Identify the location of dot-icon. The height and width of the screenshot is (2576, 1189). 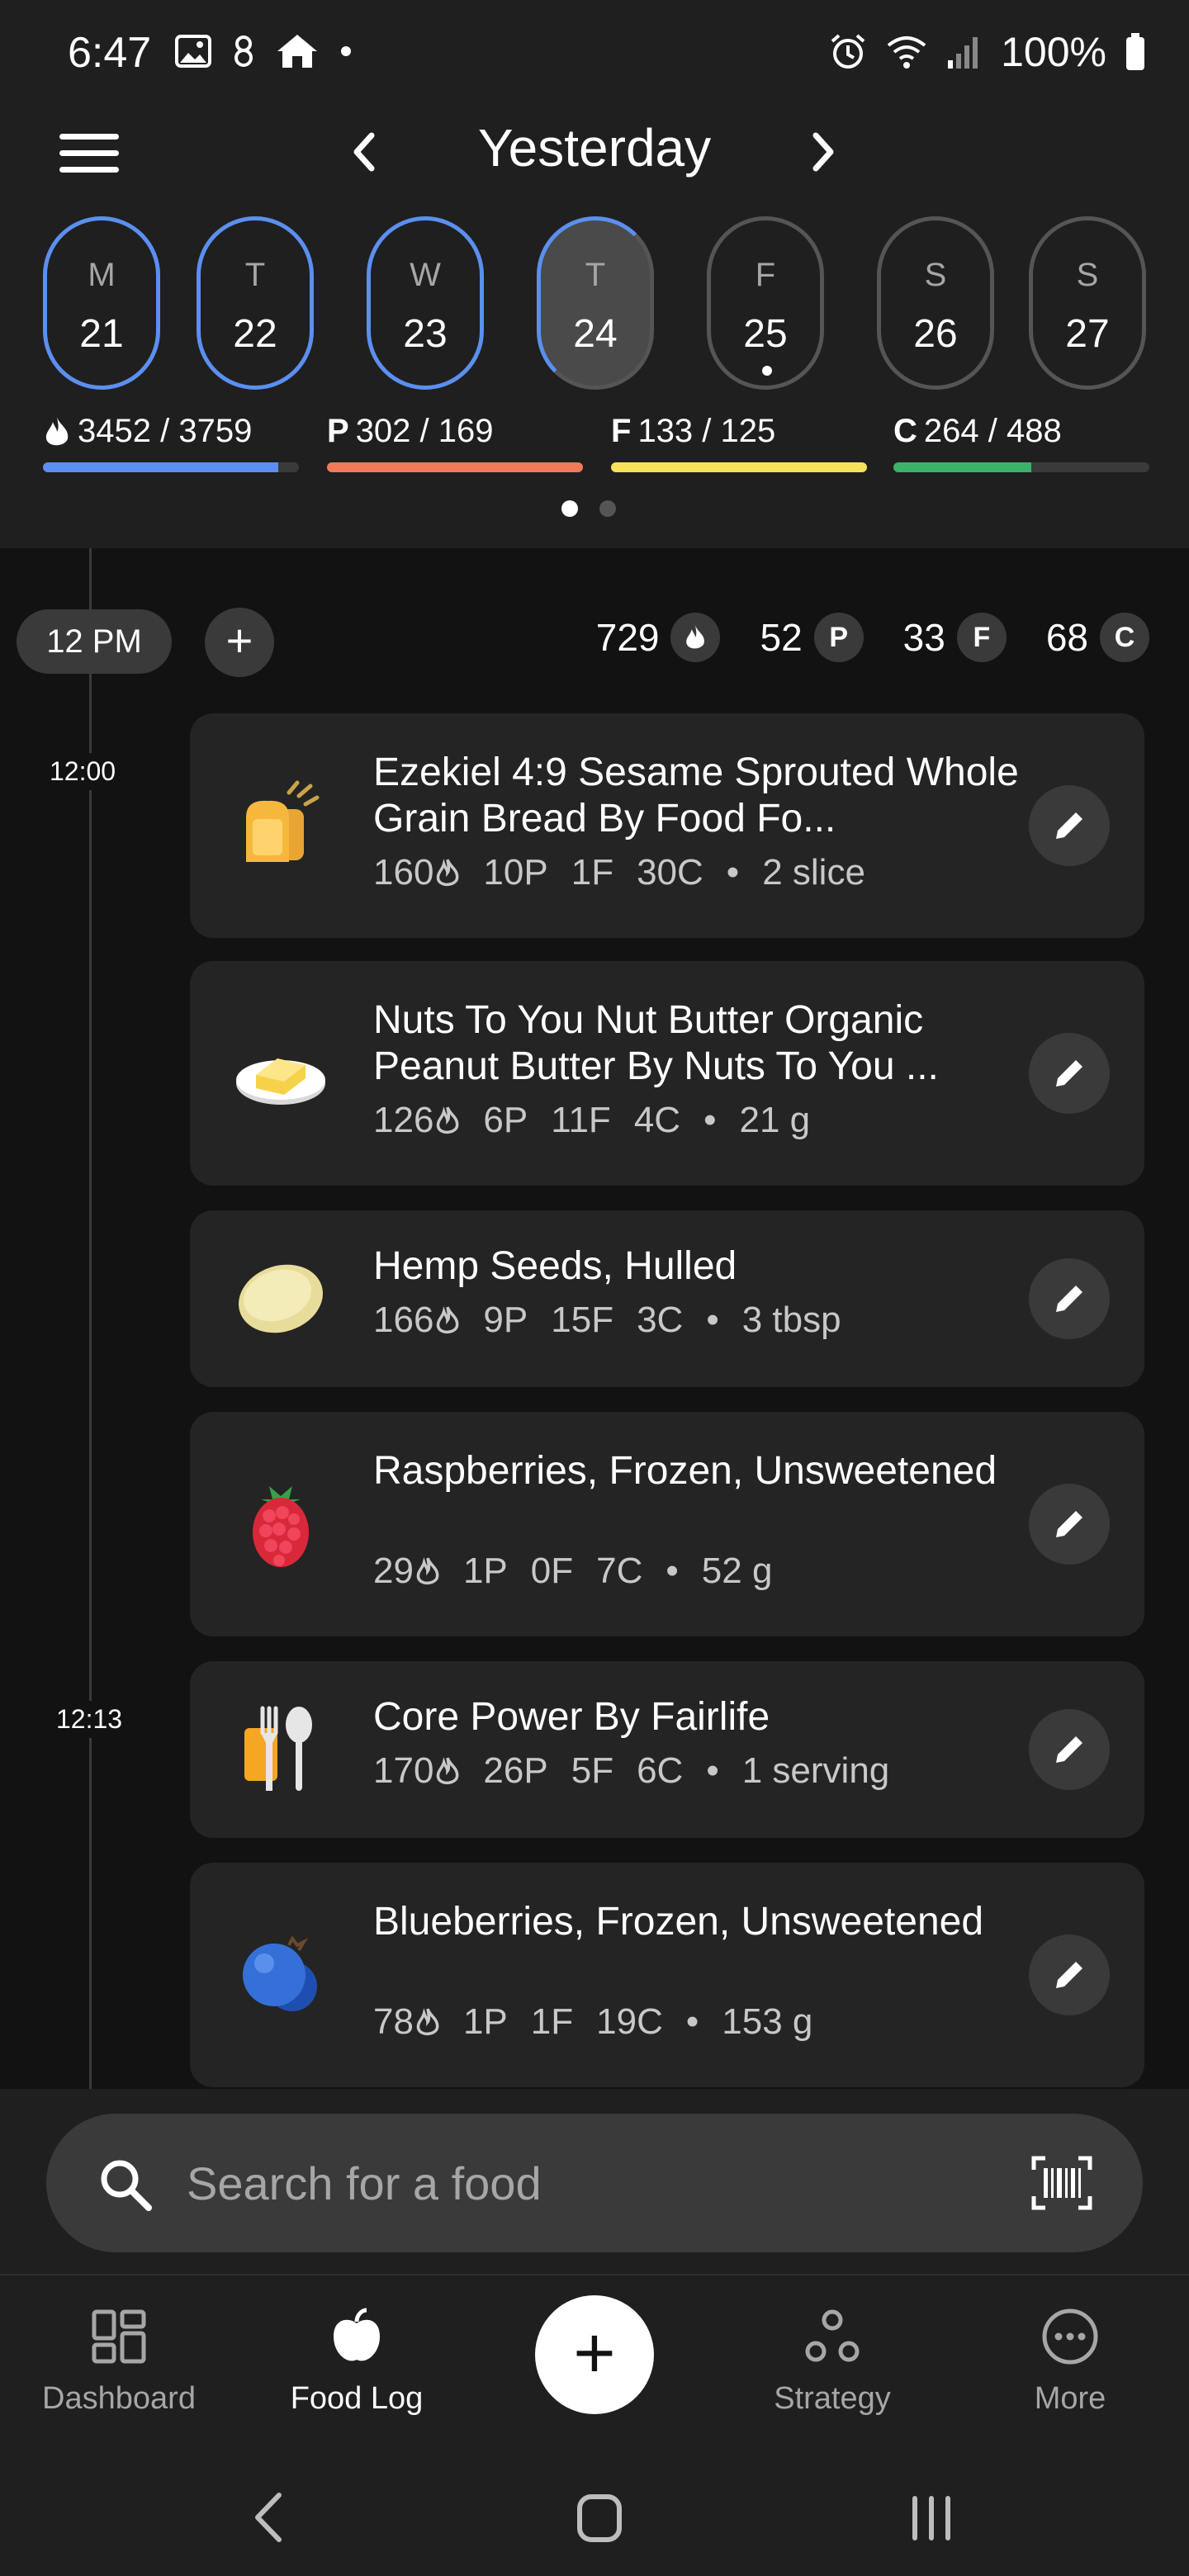
(346, 51).